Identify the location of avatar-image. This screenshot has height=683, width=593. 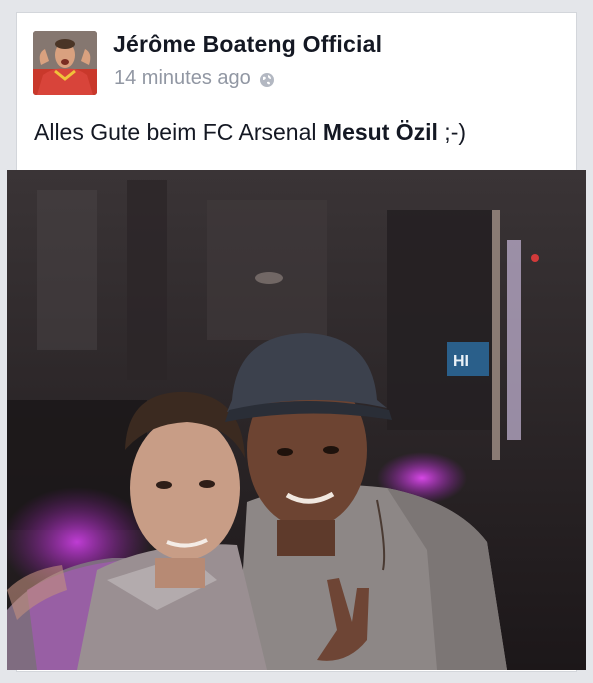
(65, 63).